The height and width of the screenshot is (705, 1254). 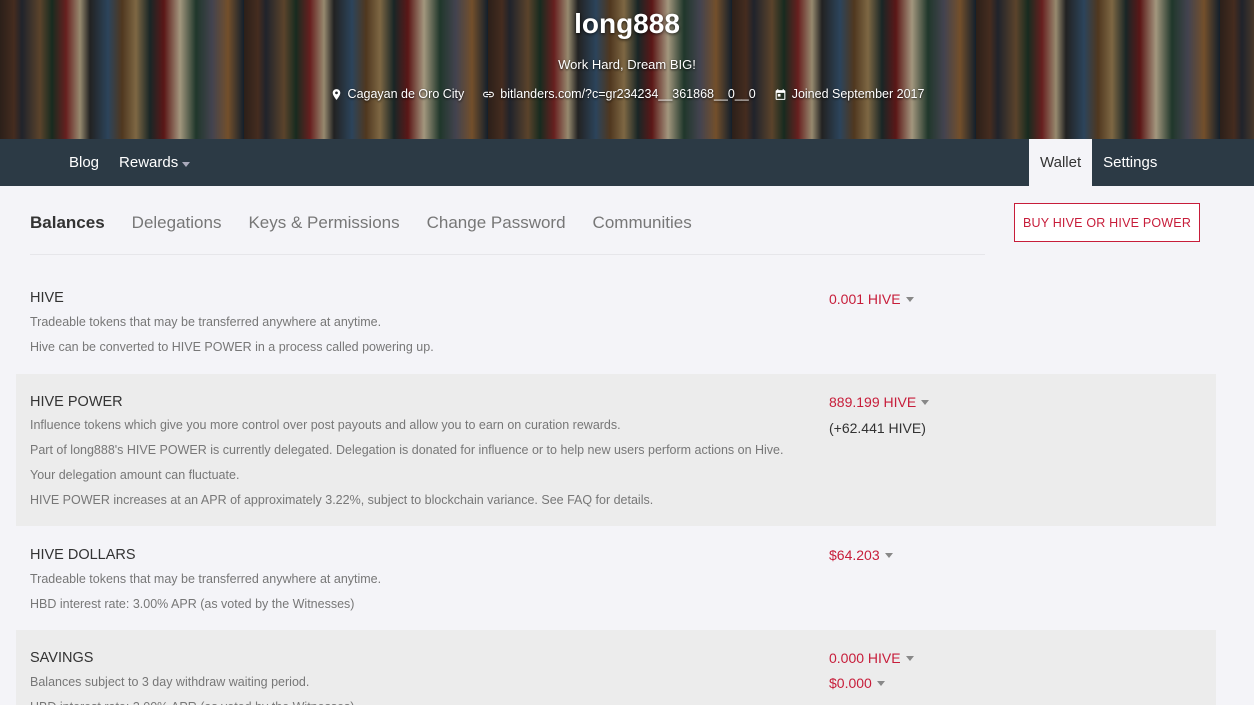 What do you see at coordinates (1061, 162) in the screenshot?
I see `nav-wallet: Wallet` at bounding box center [1061, 162].